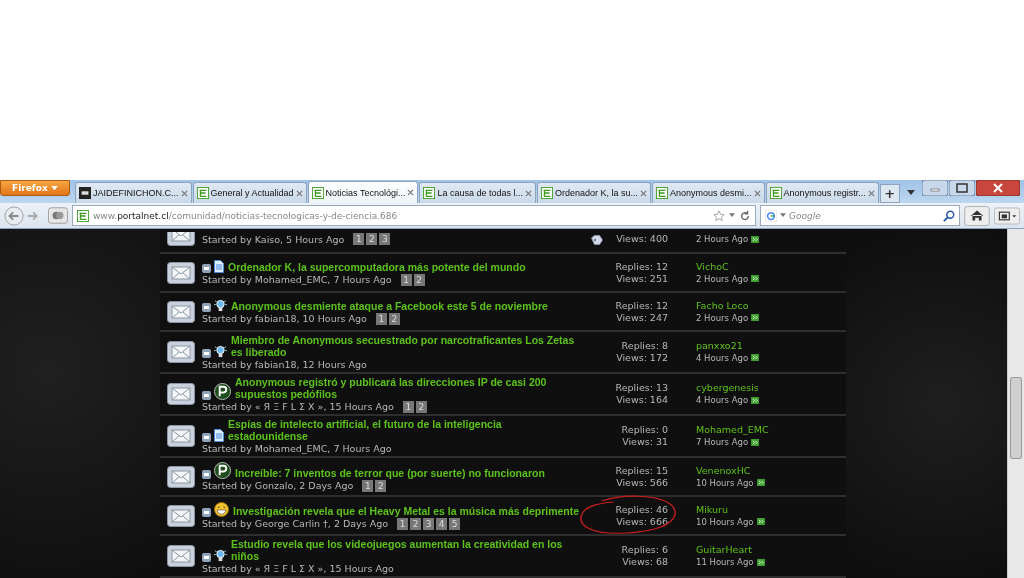  What do you see at coordinates (642, 357) in the screenshot?
I see `views-count: Views: 172` at bounding box center [642, 357].